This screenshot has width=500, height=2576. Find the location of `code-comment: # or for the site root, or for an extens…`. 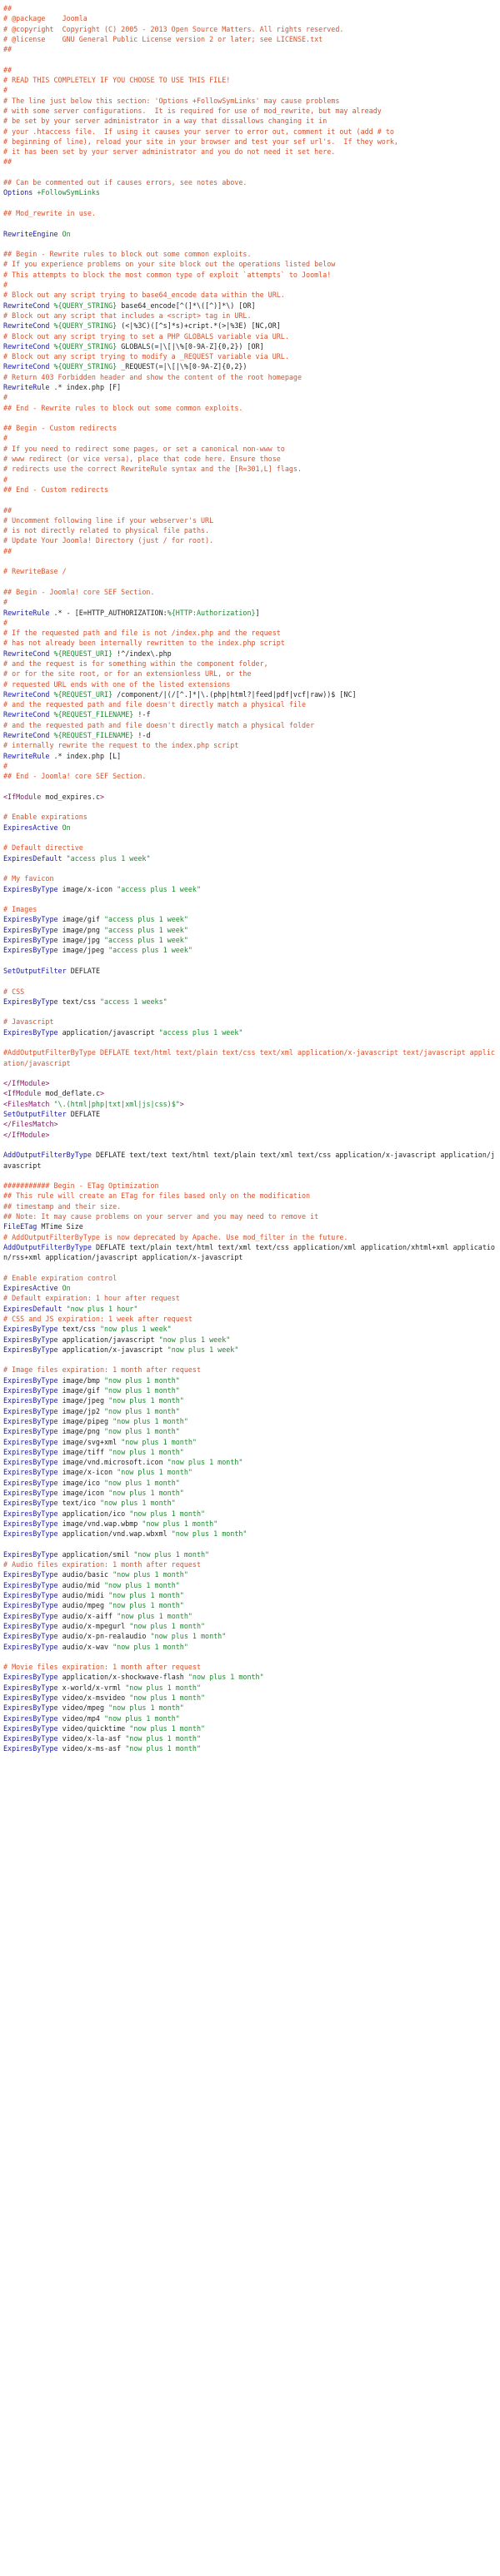

code-comment: # or for the site root, or for an extens… is located at coordinates (127, 674).